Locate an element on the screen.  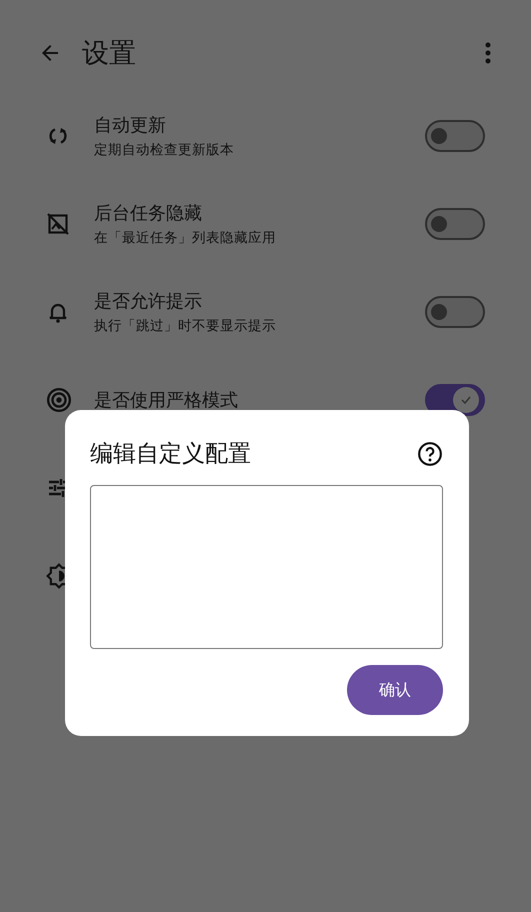
dialog-title: 编辑自定义配置 is located at coordinates (170, 454).